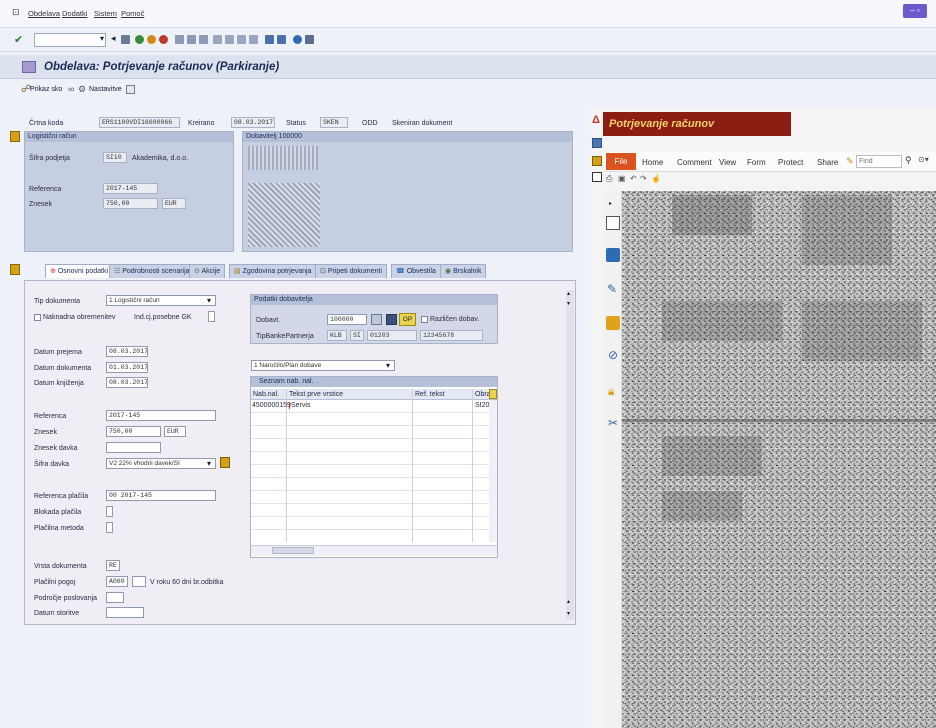 This screenshot has height=728, width=936. Describe the element at coordinates (570, 455) in the screenshot. I see `tab-scrollbar` at that location.